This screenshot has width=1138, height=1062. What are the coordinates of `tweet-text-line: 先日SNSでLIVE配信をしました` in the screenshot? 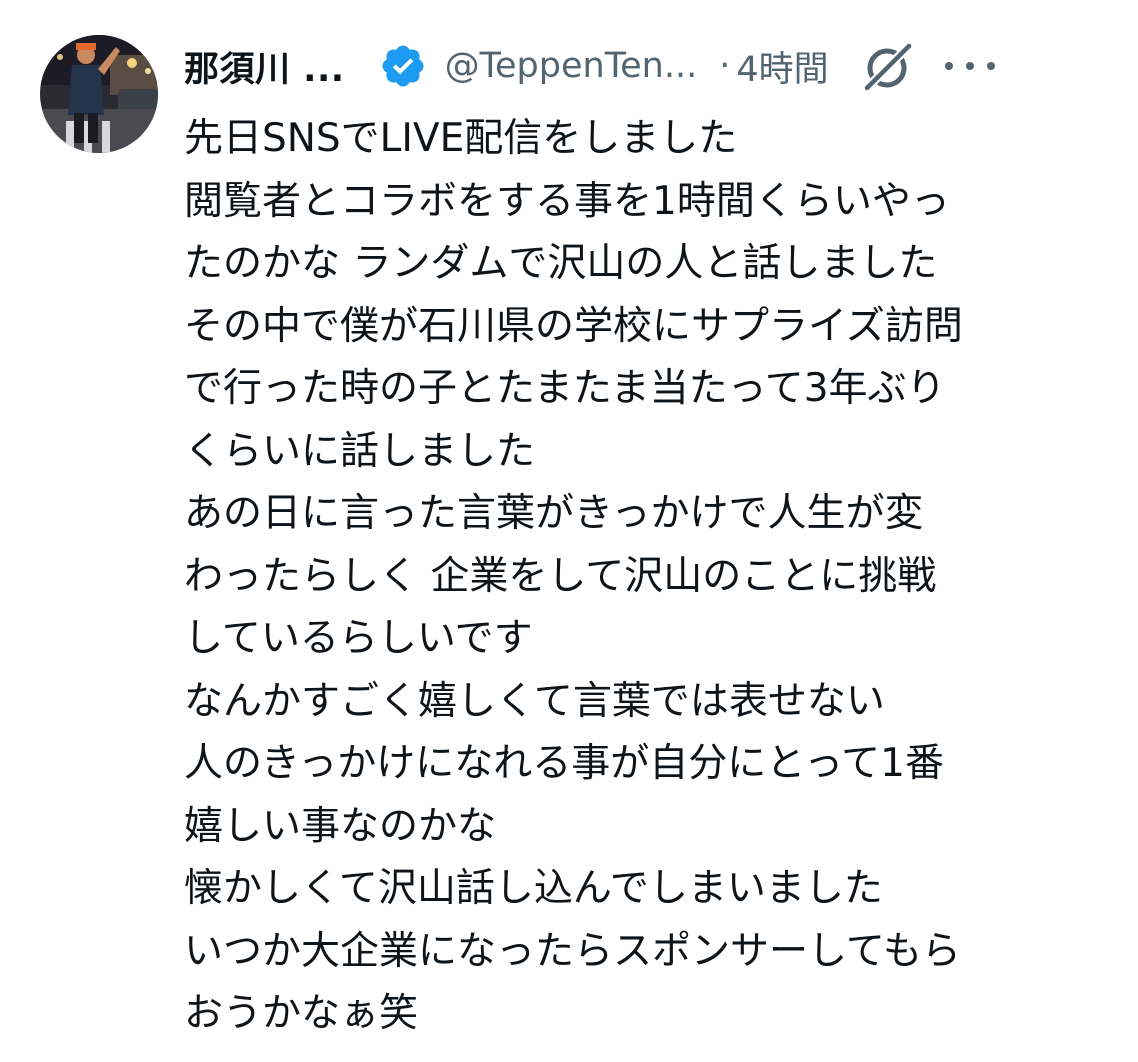 It's located at (461, 138).